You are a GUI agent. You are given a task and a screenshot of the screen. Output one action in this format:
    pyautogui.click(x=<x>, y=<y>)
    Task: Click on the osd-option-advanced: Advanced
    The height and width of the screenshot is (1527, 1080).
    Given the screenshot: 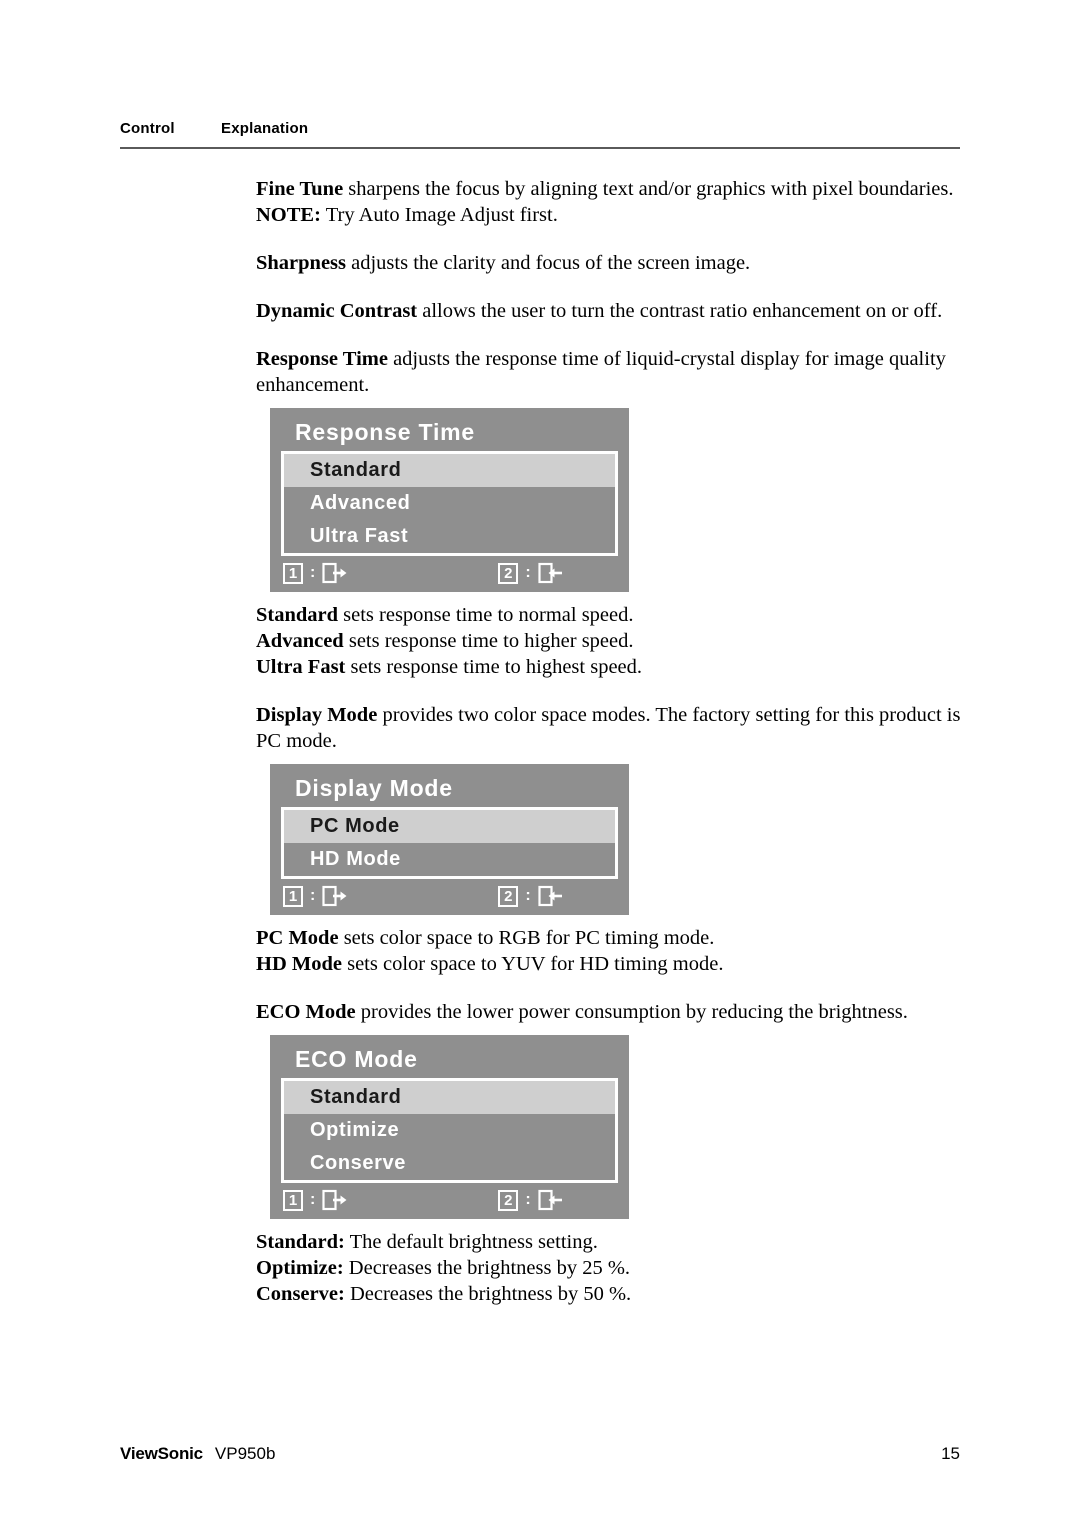 What is the action you would take?
    pyautogui.click(x=449, y=503)
    